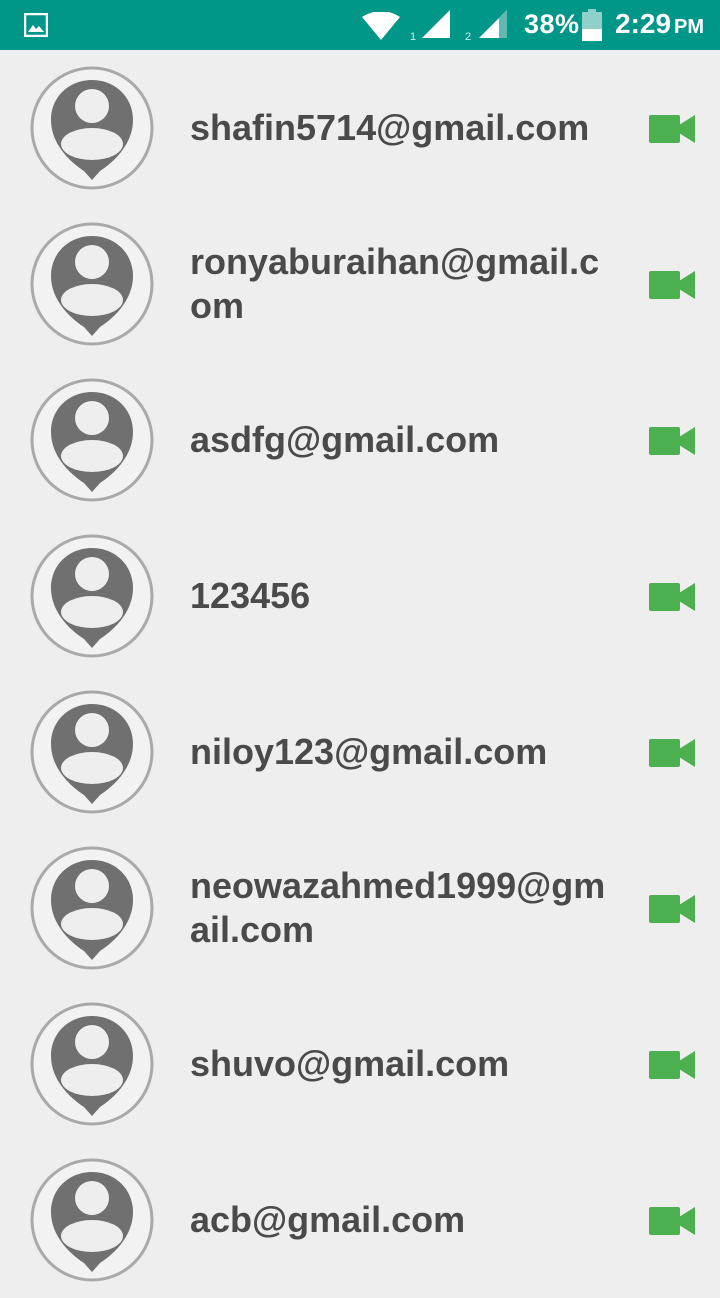 The width and height of the screenshot is (720, 1298). I want to click on contact-row: ronyaburaihan@gmail.com, so click(360, 284).